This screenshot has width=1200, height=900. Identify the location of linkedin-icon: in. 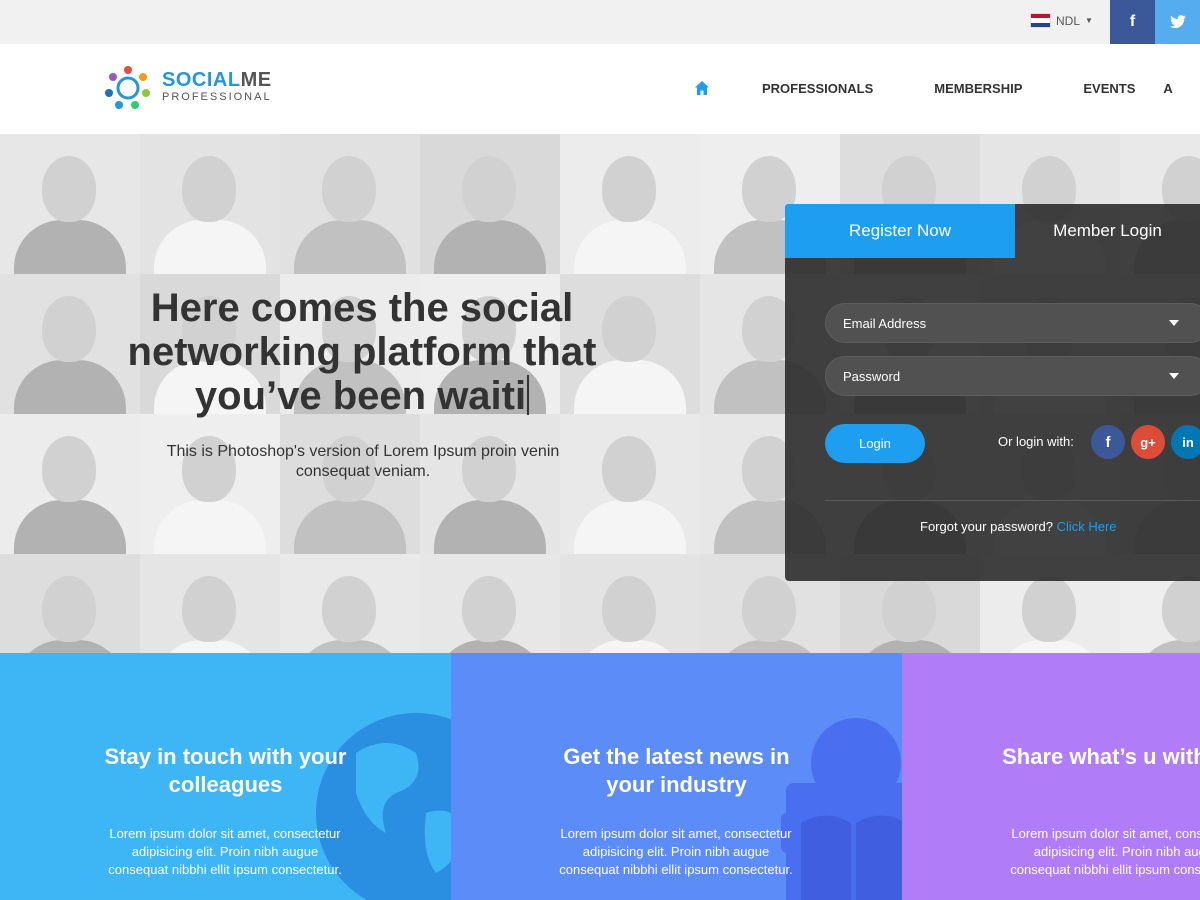
(1188, 442).